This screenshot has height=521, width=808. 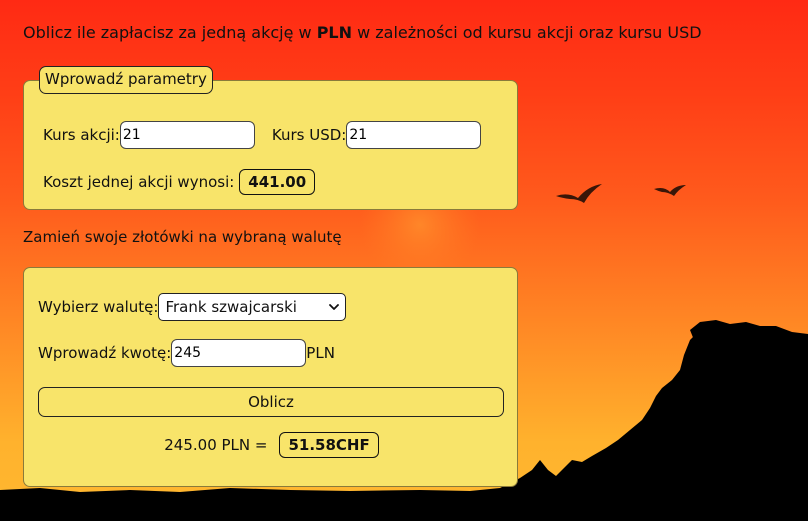 What do you see at coordinates (271, 445) in the screenshot?
I see `conversion-result-line: 245.00 PLN = 51.58CHF` at bounding box center [271, 445].